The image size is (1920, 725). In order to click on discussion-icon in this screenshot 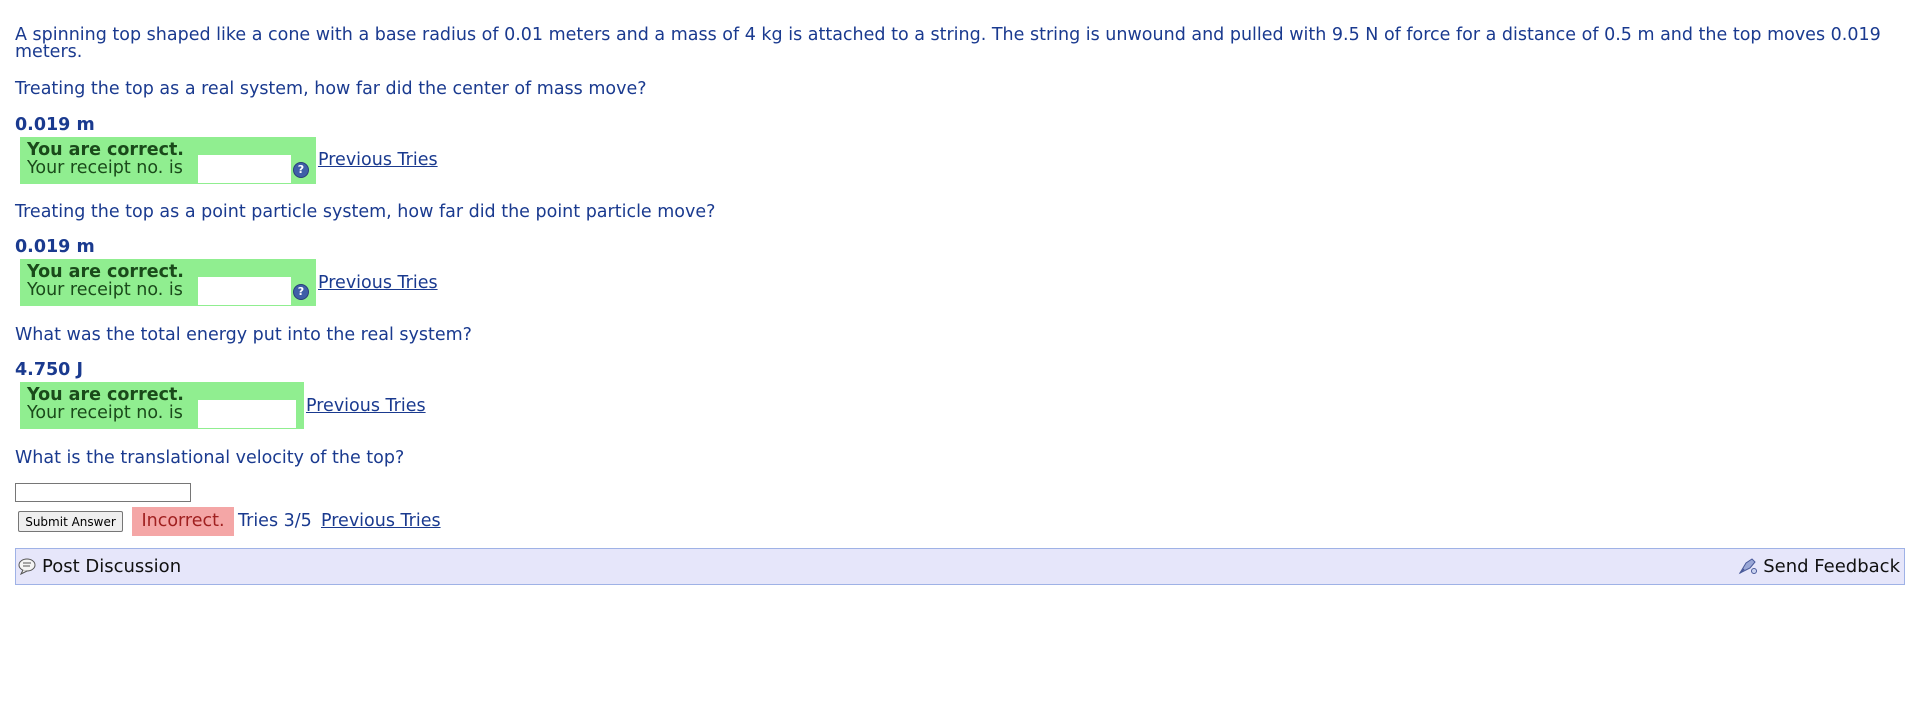, I will do `click(27, 566)`.